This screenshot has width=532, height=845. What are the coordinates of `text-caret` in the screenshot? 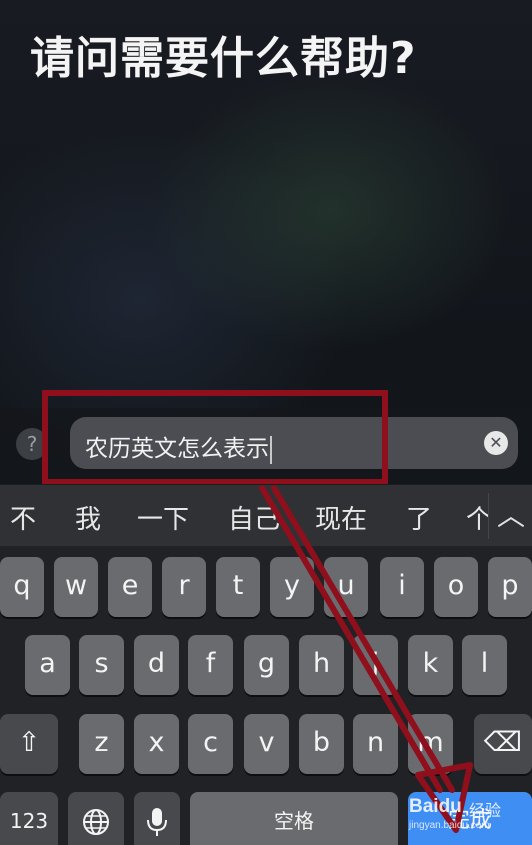 It's located at (271, 449).